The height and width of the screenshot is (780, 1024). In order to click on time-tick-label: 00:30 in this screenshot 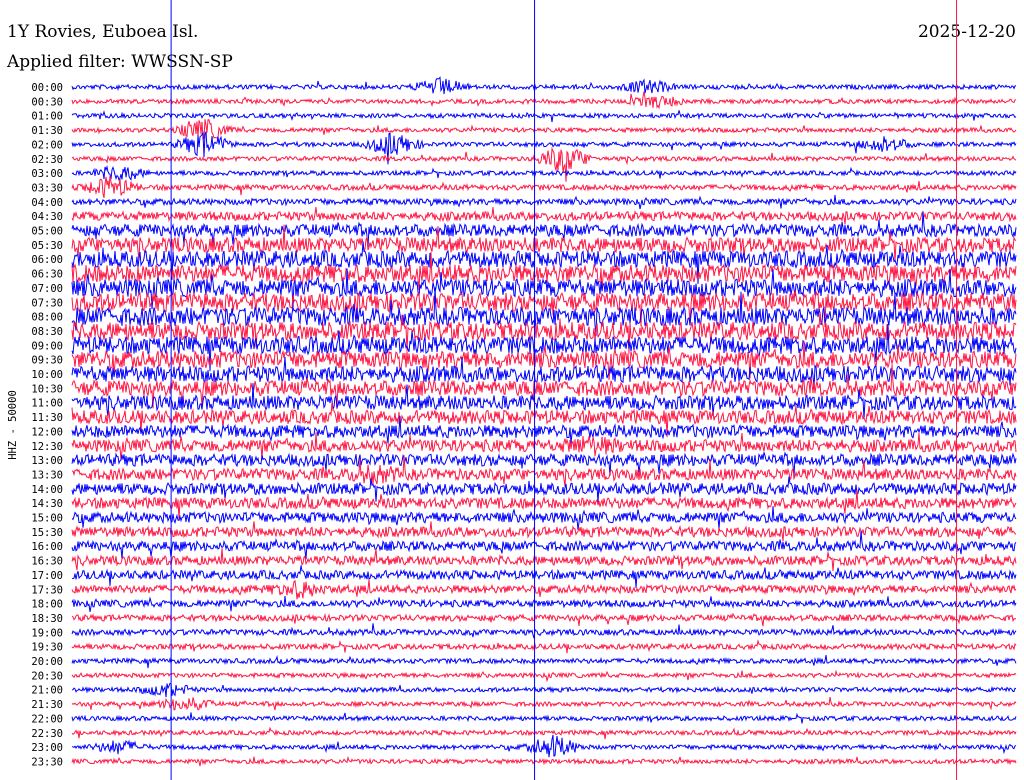, I will do `click(47, 102)`.